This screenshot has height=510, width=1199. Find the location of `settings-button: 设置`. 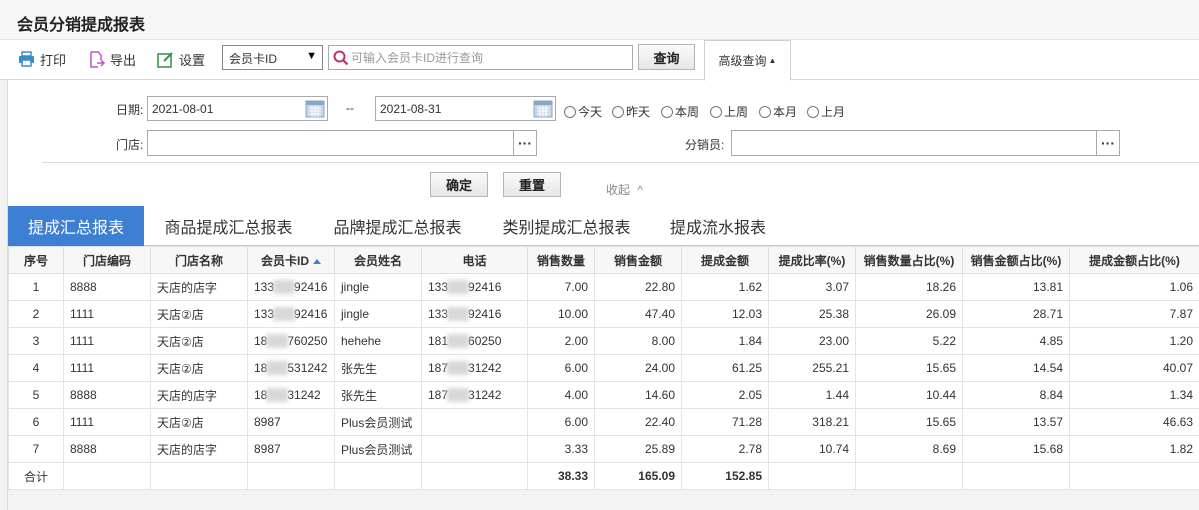

settings-button: 设置 is located at coordinates (181, 59).